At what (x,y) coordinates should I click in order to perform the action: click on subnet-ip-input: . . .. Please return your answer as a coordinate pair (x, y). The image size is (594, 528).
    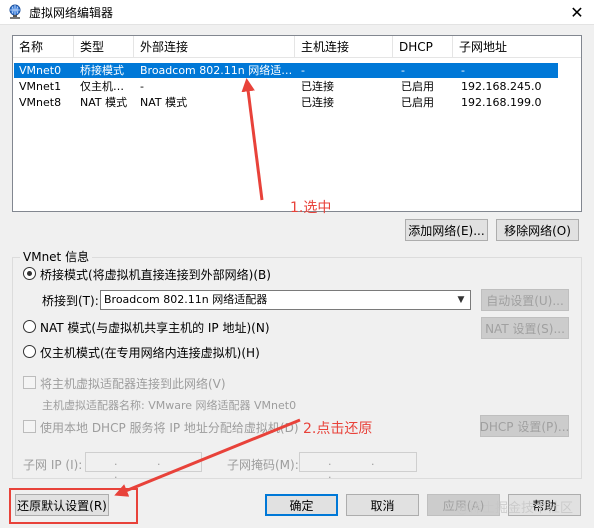
    Looking at the image, I should click on (143, 466).